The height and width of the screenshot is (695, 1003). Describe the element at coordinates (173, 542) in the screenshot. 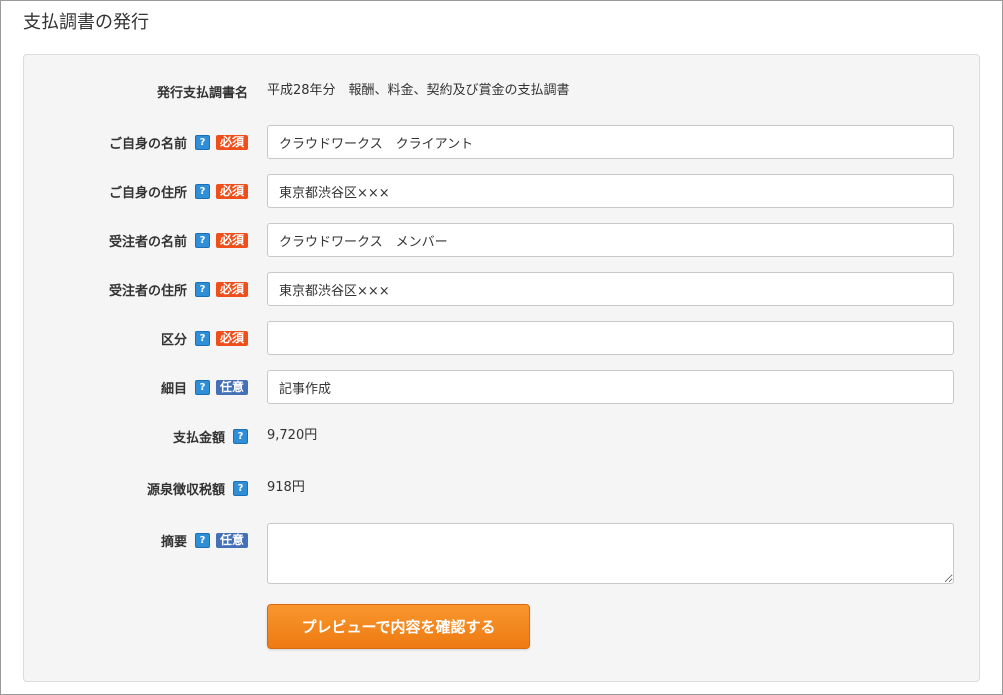

I see `summary-label: 摘要` at that location.